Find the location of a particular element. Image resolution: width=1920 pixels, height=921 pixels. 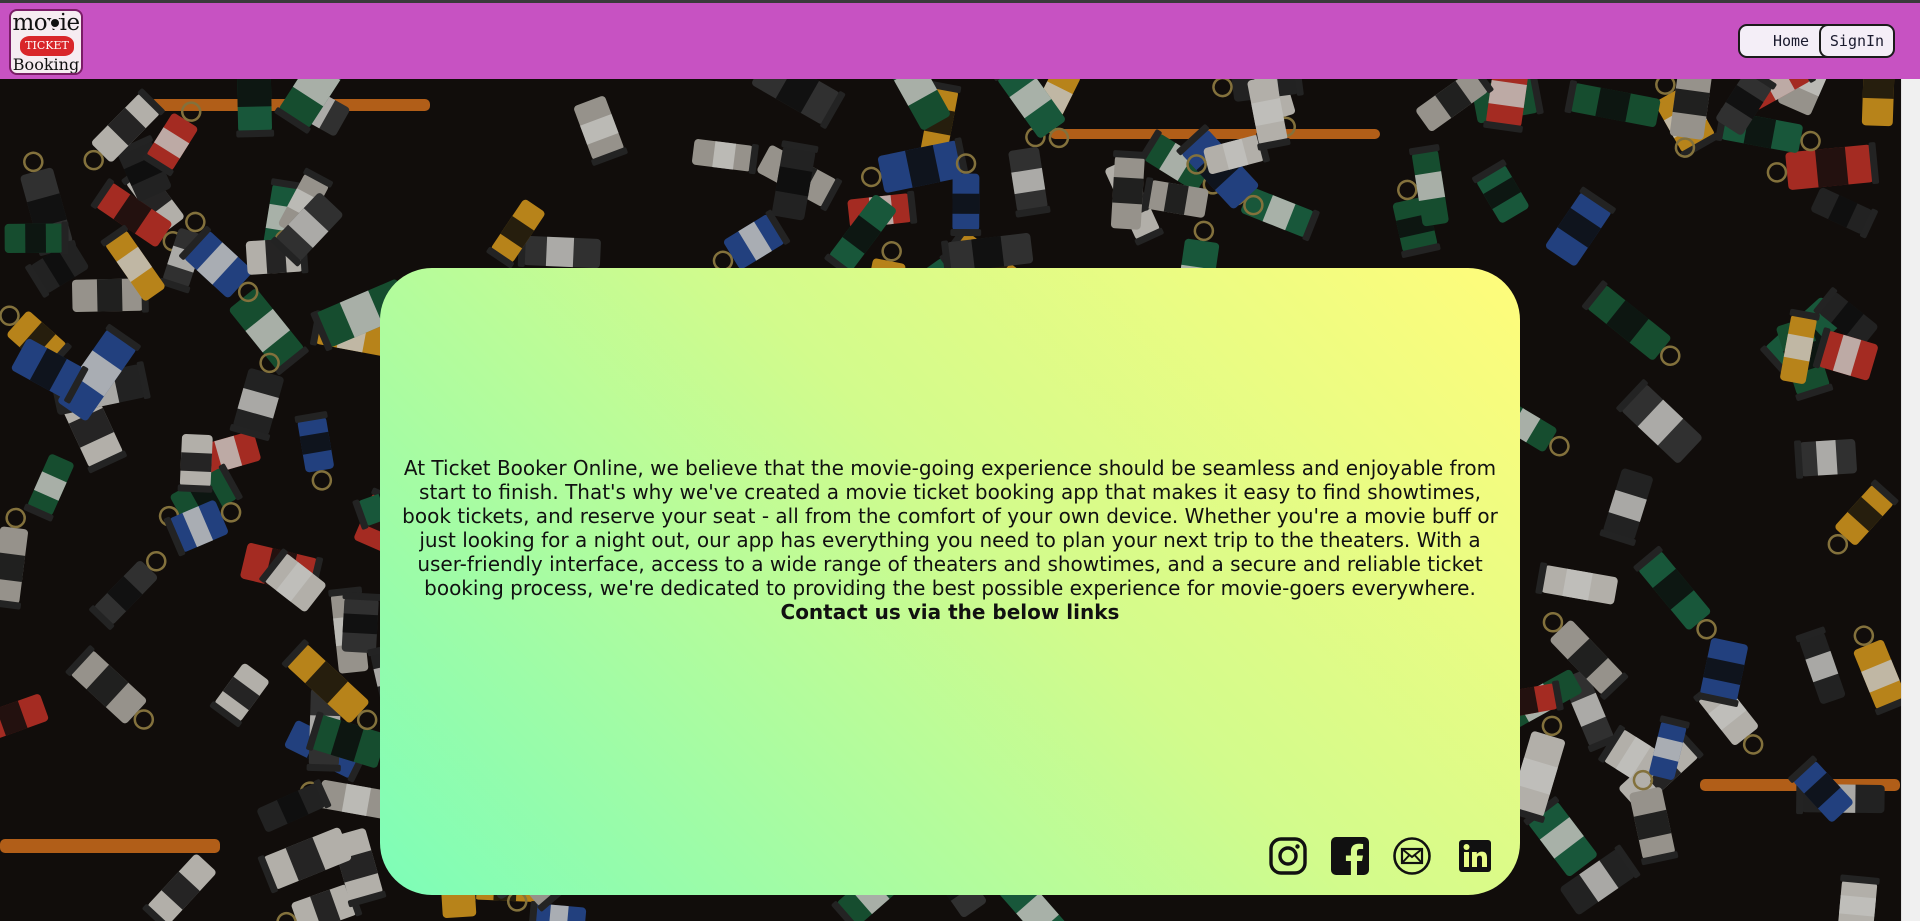

facebook-link is located at coordinates (1350, 856).